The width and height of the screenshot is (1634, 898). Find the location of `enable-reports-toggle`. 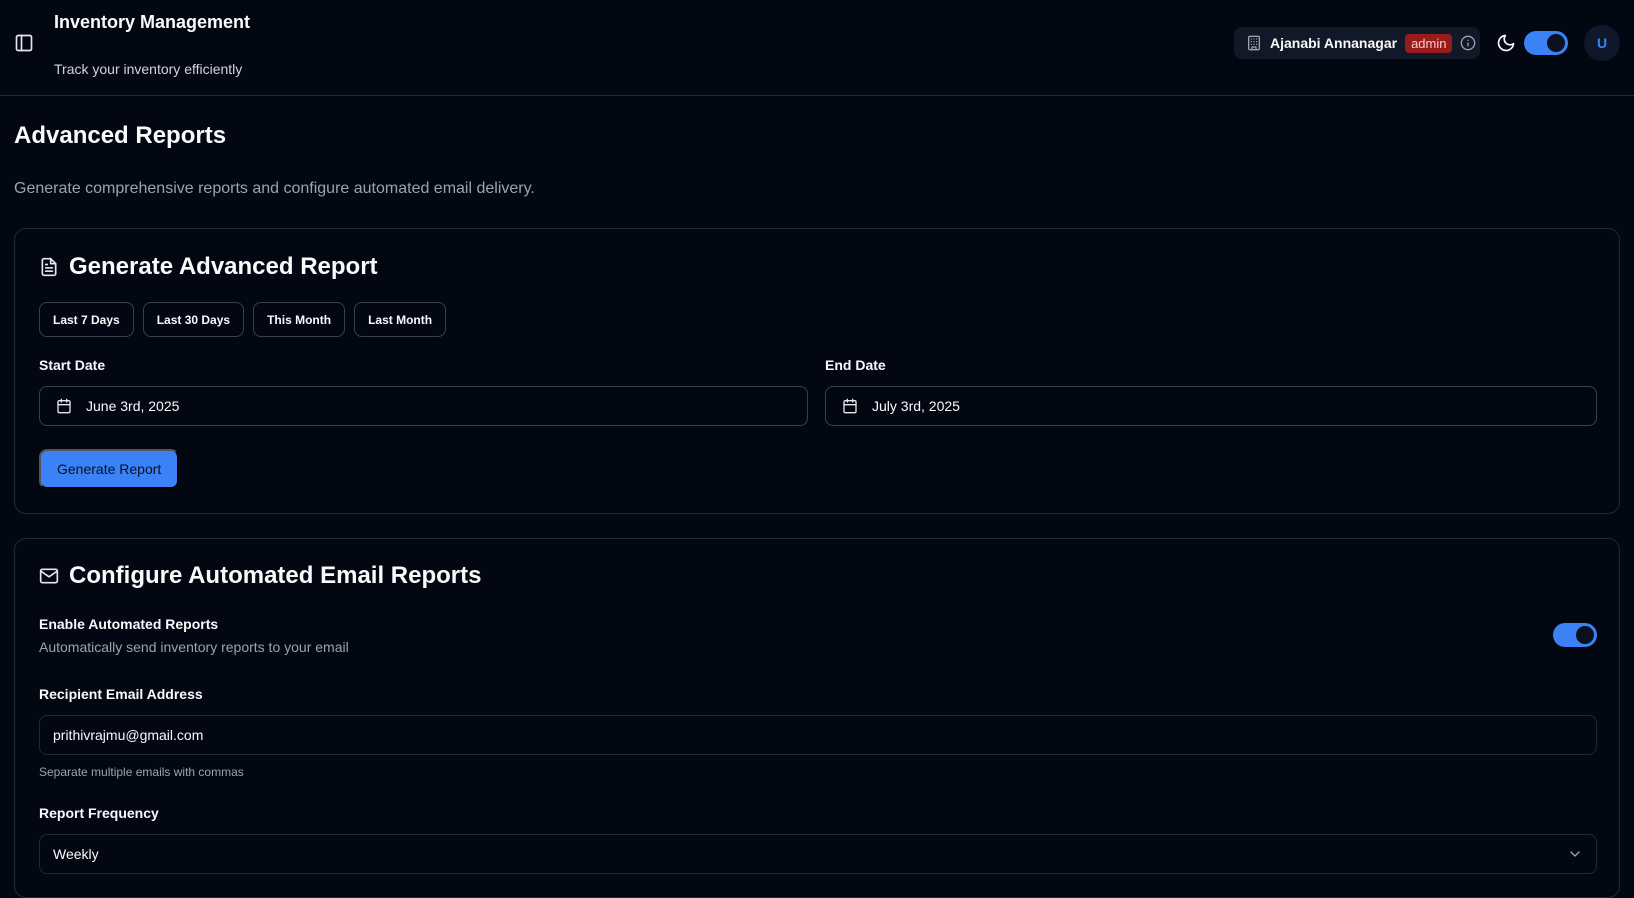

enable-reports-toggle is located at coordinates (1575, 635).